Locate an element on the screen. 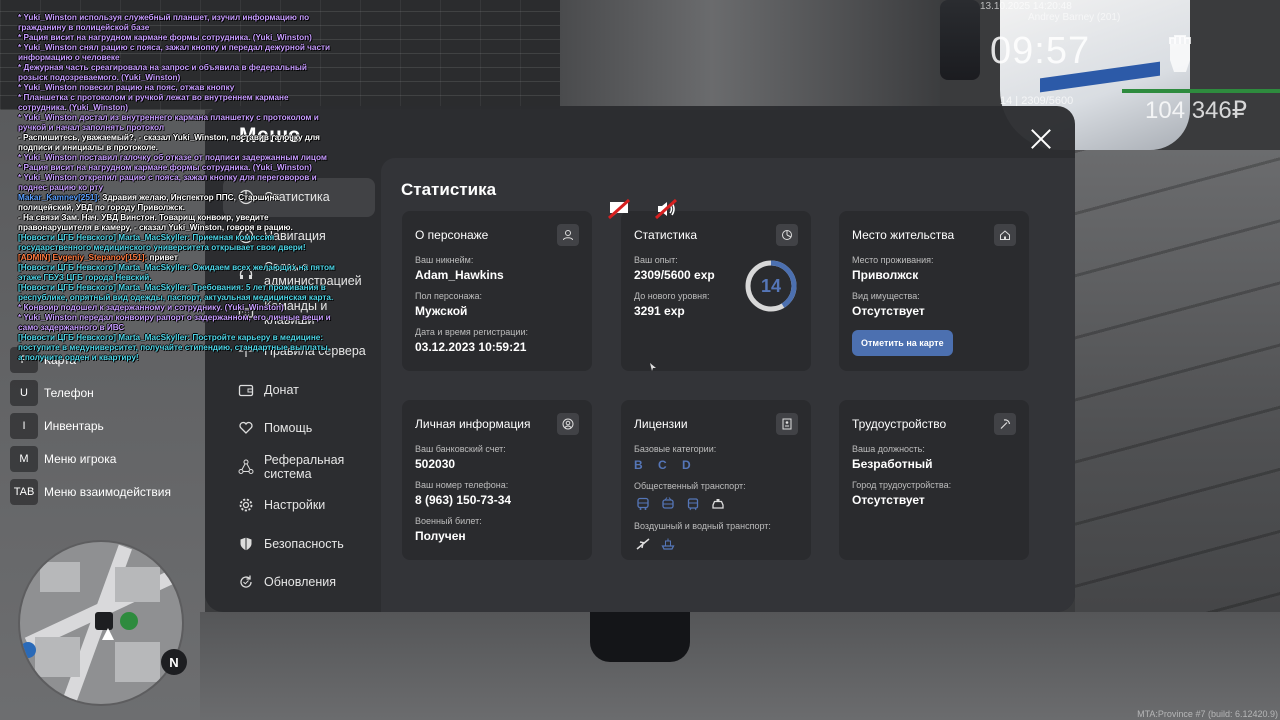 The image size is (1280, 720). keybind-row: TAB Меню взаимодействия is located at coordinates (105, 491).